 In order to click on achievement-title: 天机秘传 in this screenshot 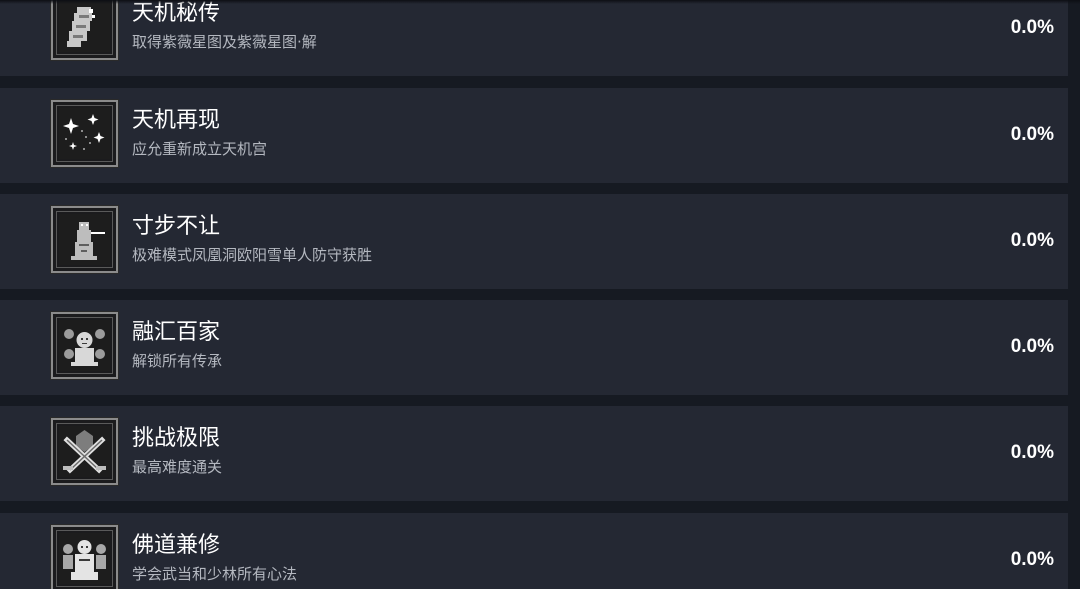, I will do `click(176, 13)`.